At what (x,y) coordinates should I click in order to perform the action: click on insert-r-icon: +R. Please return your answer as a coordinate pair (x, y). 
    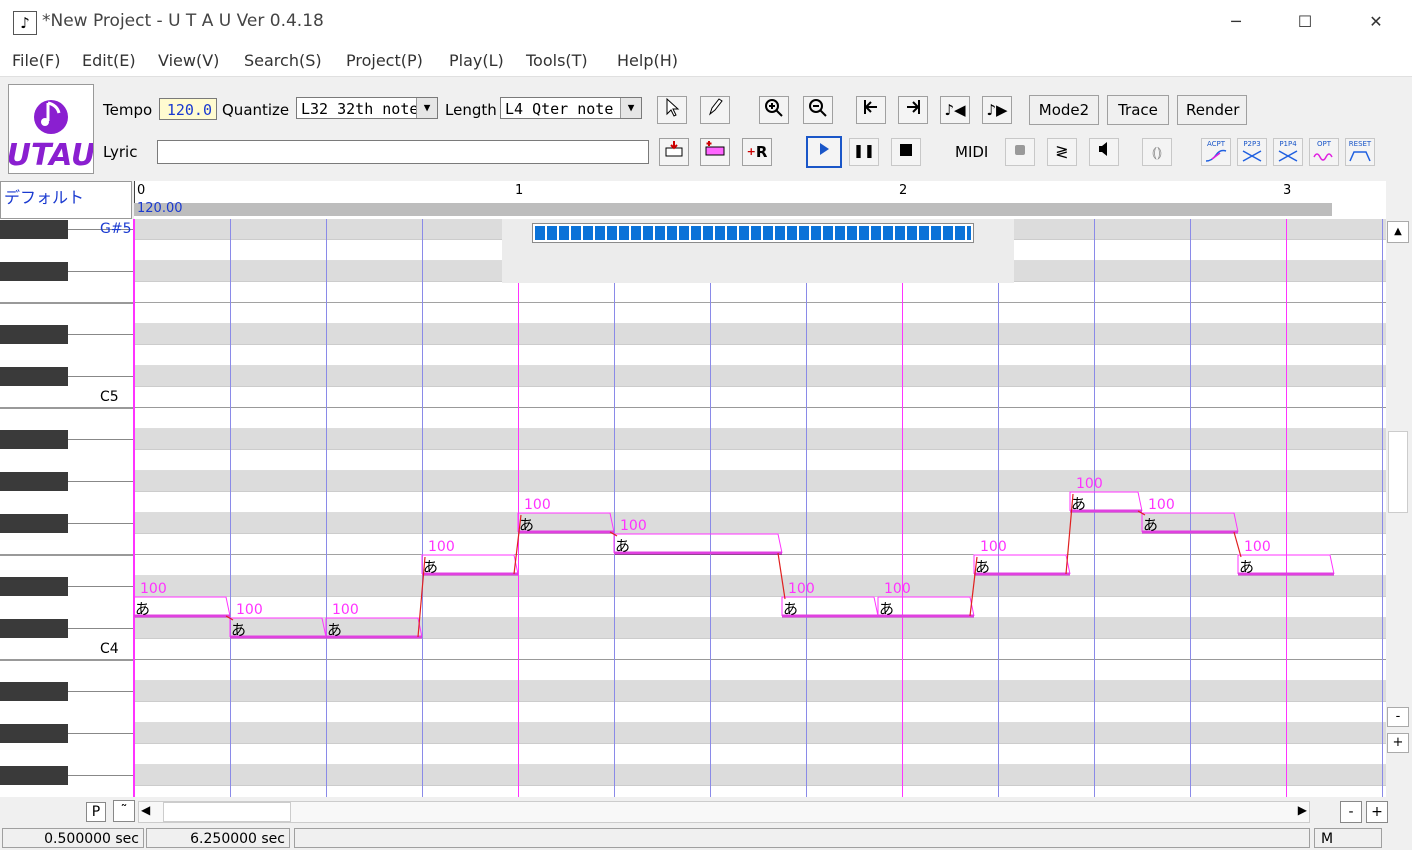
    Looking at the image, I should click on (757, 152).